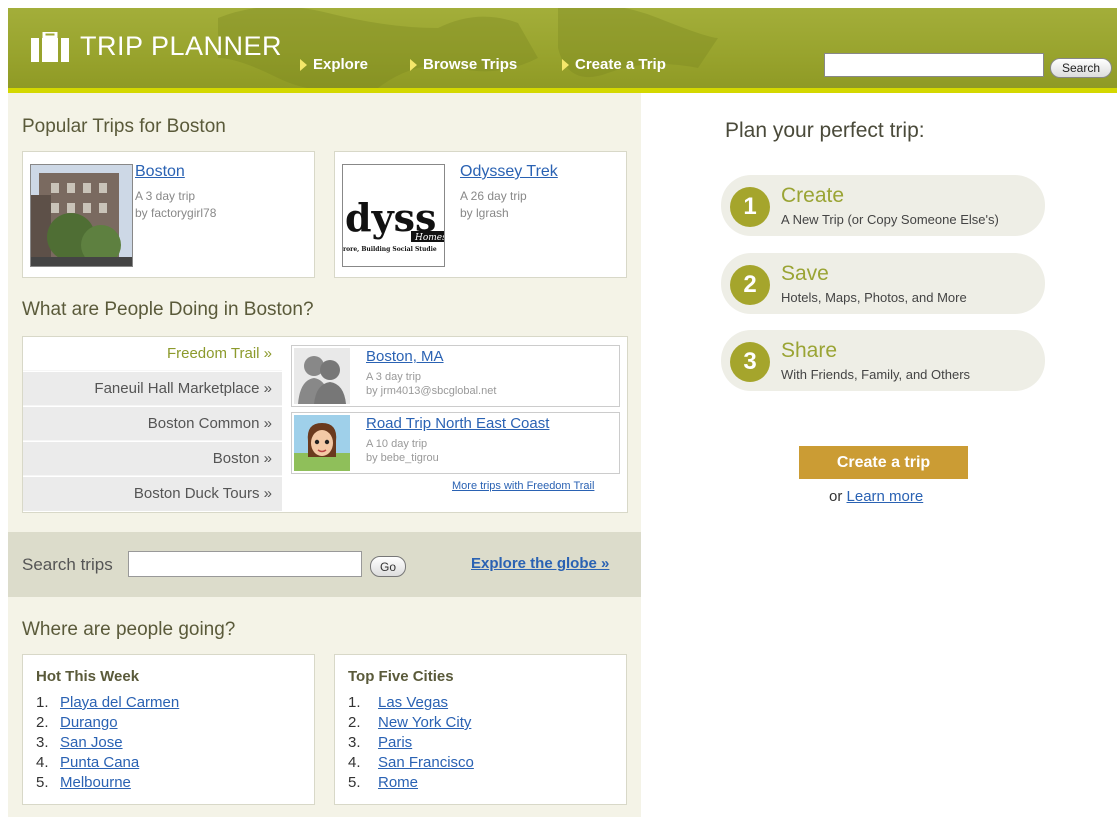  What do you see at coordinates (181, 46) in the screenshot?
I see `logo-text: TRIP PLANNER` at bounding box center [181, 46].